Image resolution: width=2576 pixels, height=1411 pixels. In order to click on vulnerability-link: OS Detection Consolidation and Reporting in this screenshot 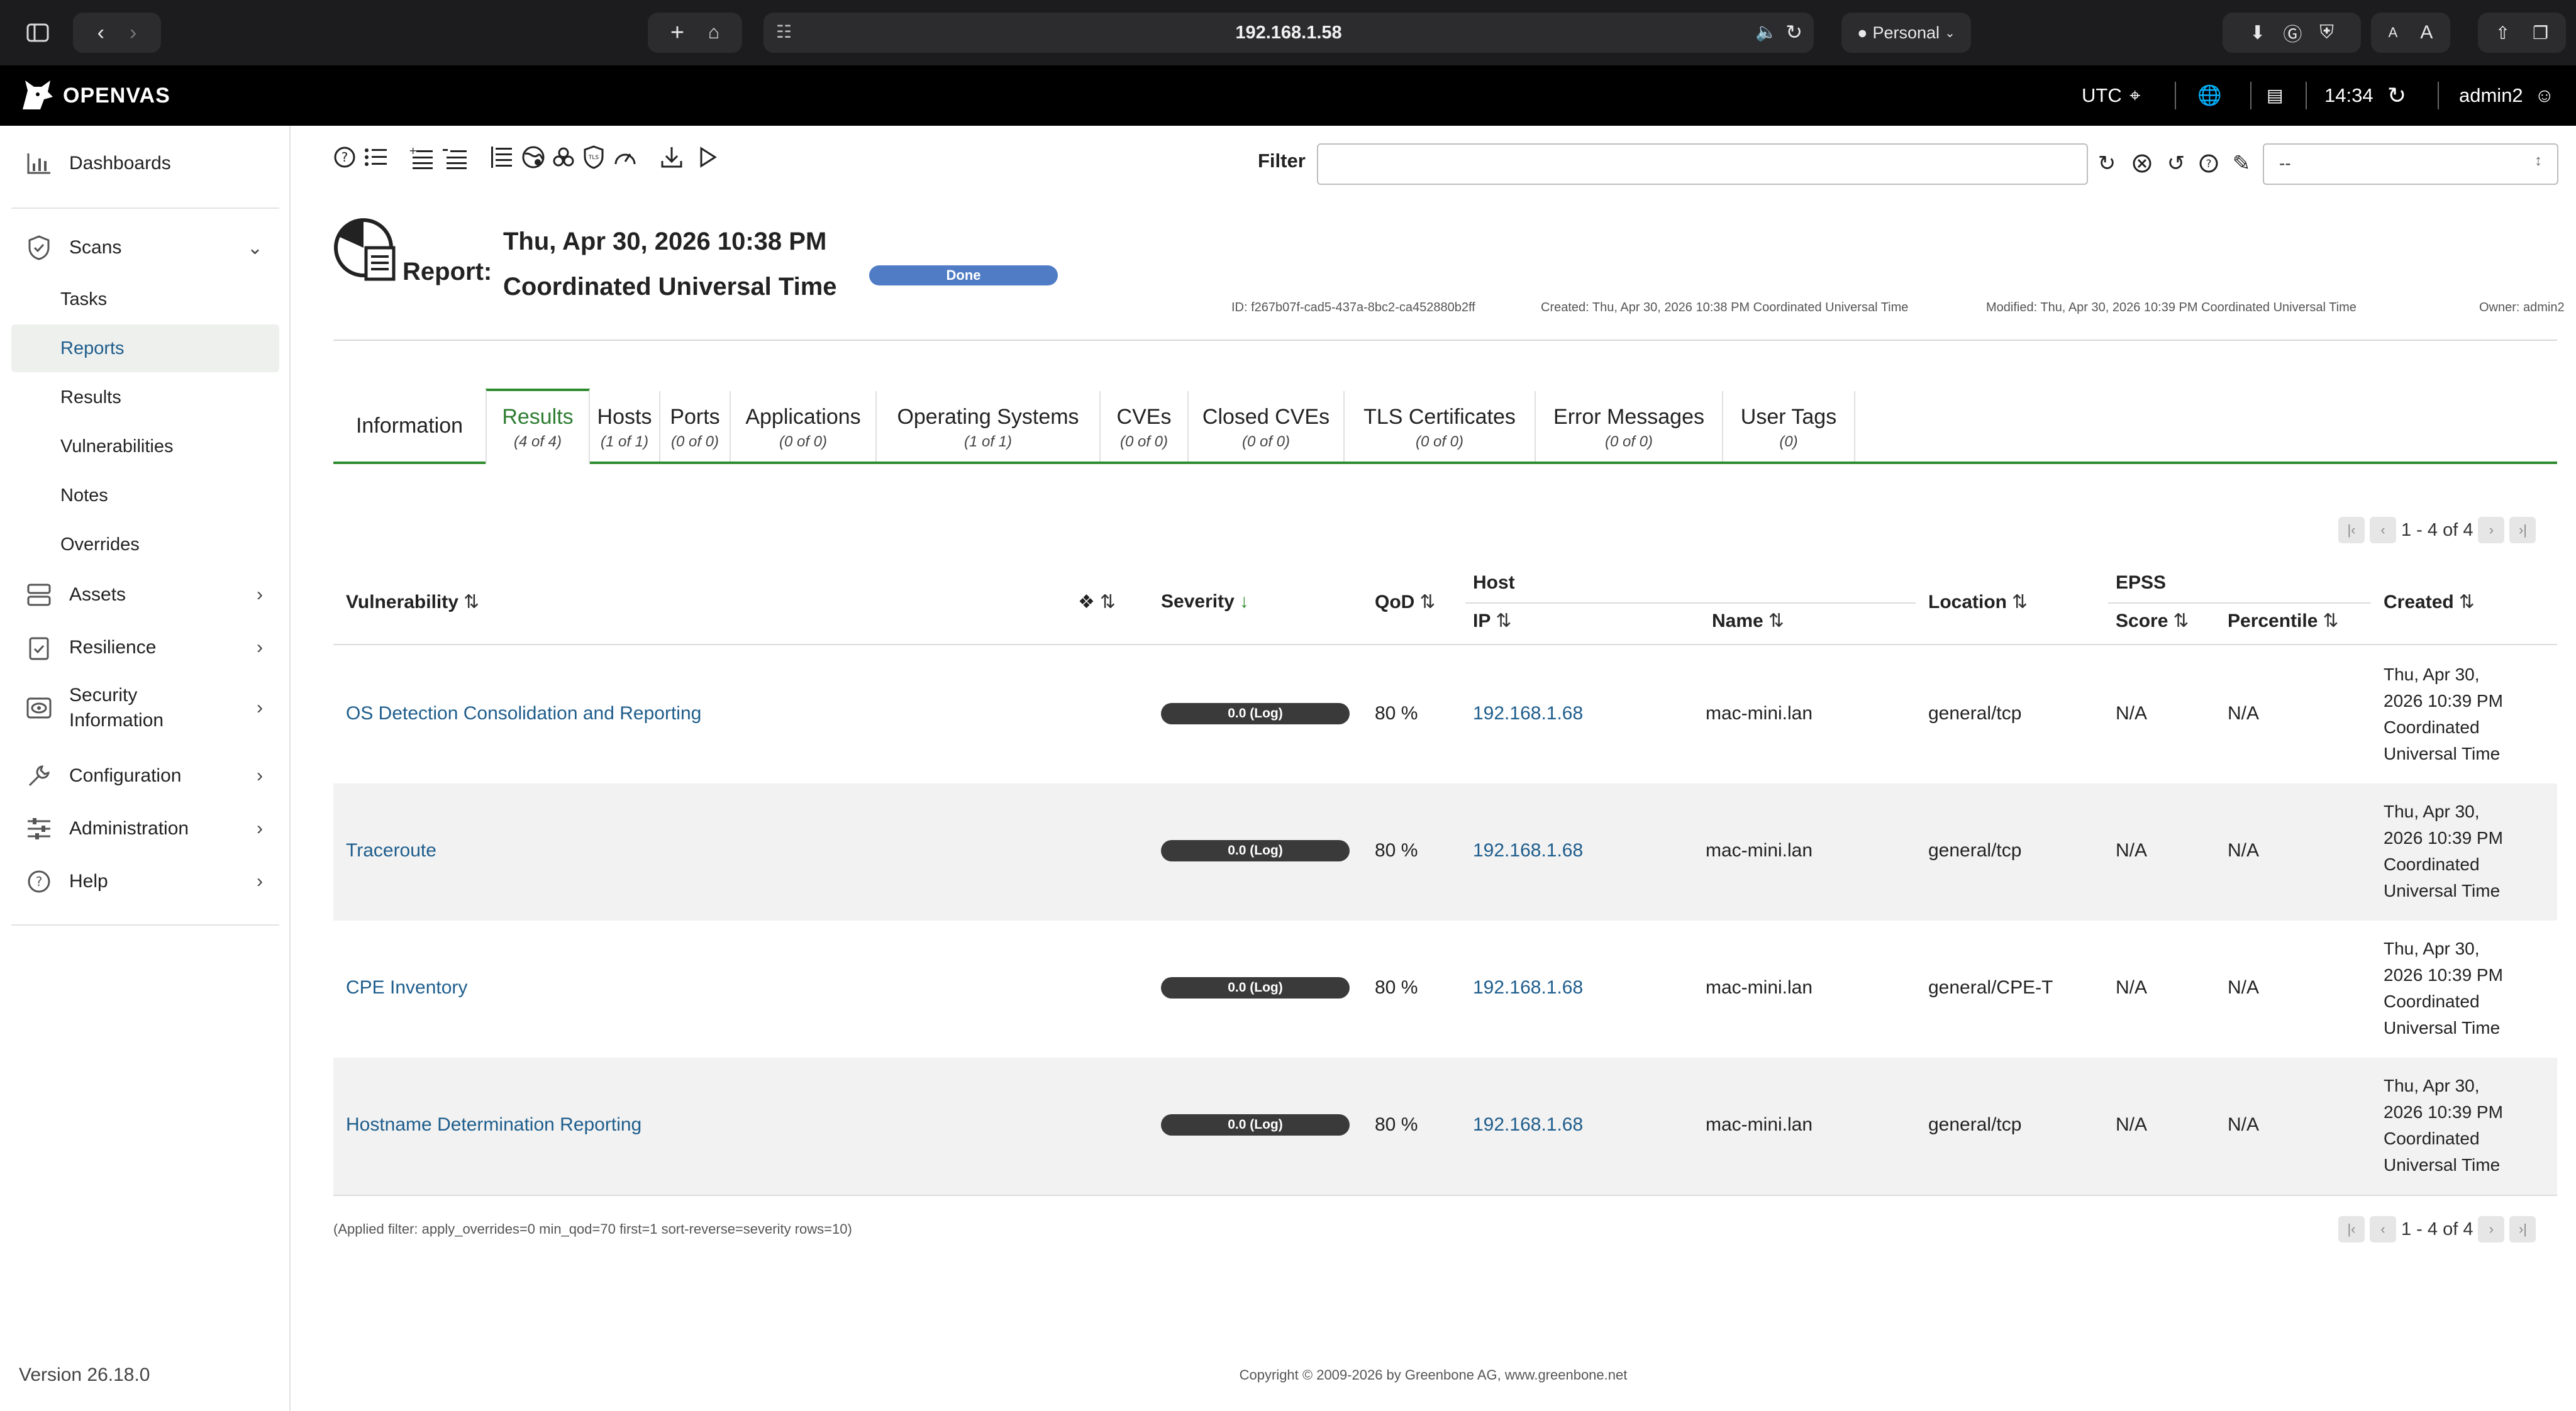, I will do `click(523, 714)`.